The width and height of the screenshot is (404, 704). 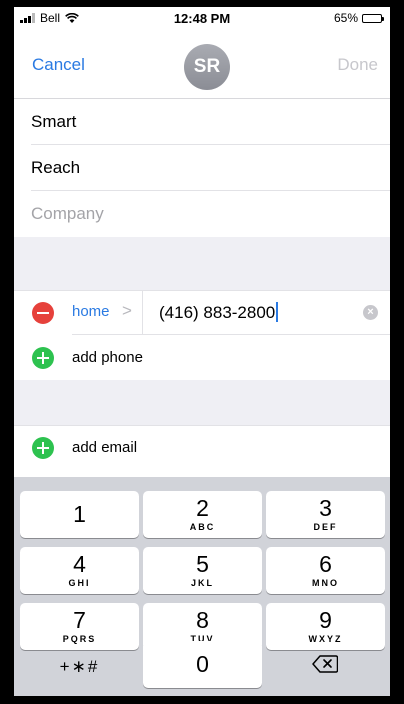 What do you see at coordinates (58, 65) in the screenshot?
I see `cancel-button: Cancel` at bounding box center [58, 65].